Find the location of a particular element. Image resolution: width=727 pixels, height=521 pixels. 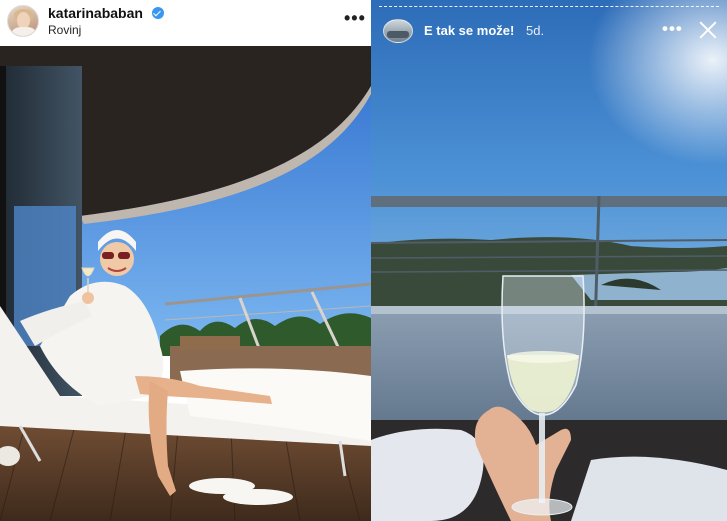

story-avatar is located at coordinates (398, 31).